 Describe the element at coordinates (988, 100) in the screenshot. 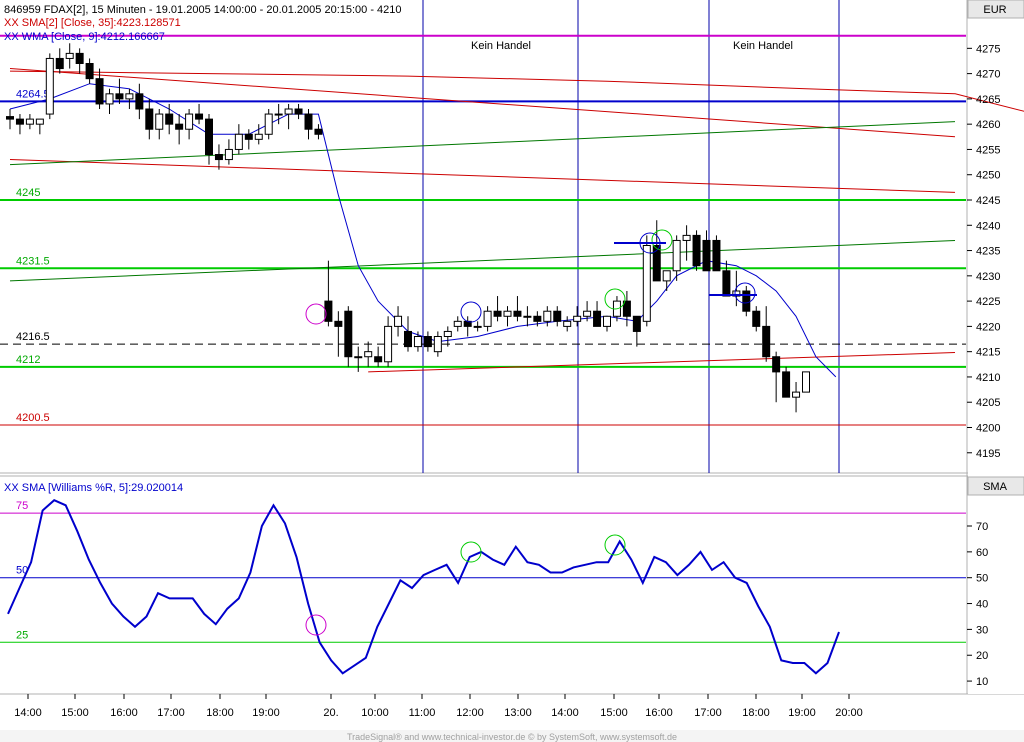

I see `y-tick-label: 4265` at that location.